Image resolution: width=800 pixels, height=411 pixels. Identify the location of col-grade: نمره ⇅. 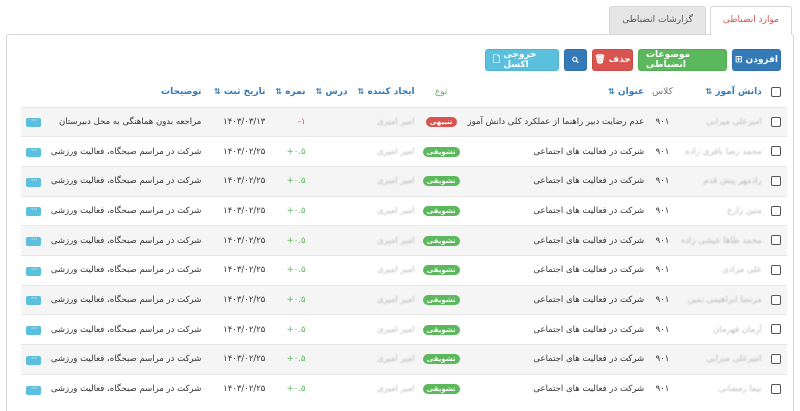
(289, 92).